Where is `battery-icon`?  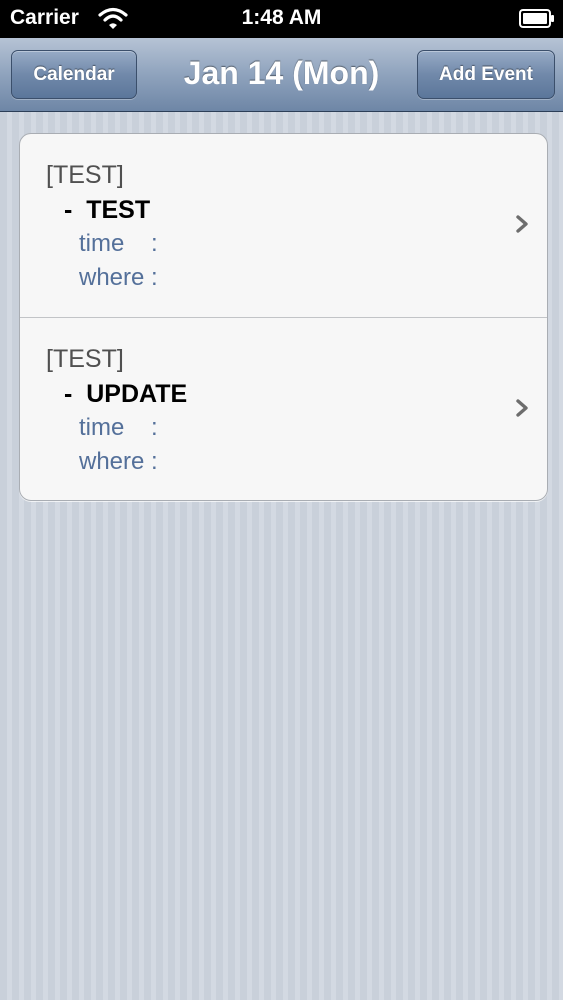
battery-icon is located at coordinates (536, 18).